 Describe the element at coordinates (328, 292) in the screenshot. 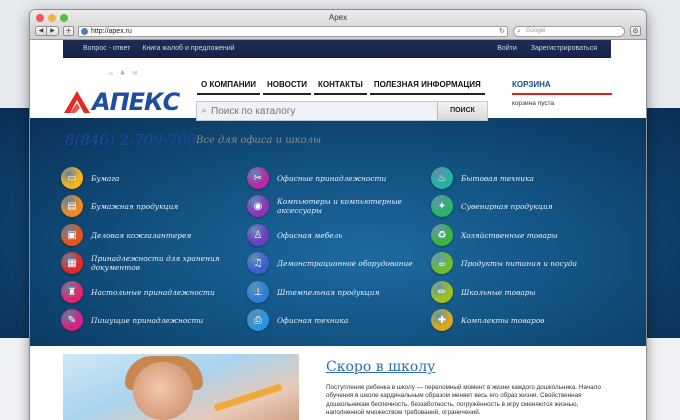

I see `category-label: Штемпельная продукция` at that location.